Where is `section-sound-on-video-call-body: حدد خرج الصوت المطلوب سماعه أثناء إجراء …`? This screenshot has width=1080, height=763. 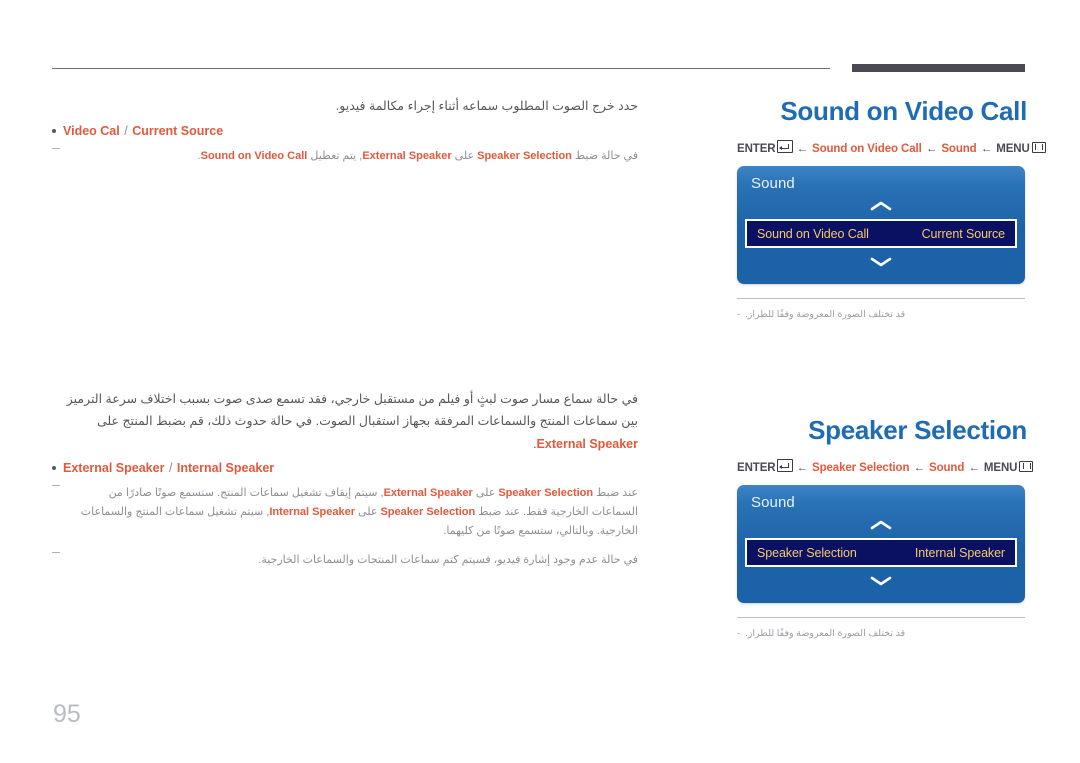
section-sound-on-video-call-body: حدد خرج الصوت المطلوب سماعه أثناء إجراء … is located at coordinates (345, 131).